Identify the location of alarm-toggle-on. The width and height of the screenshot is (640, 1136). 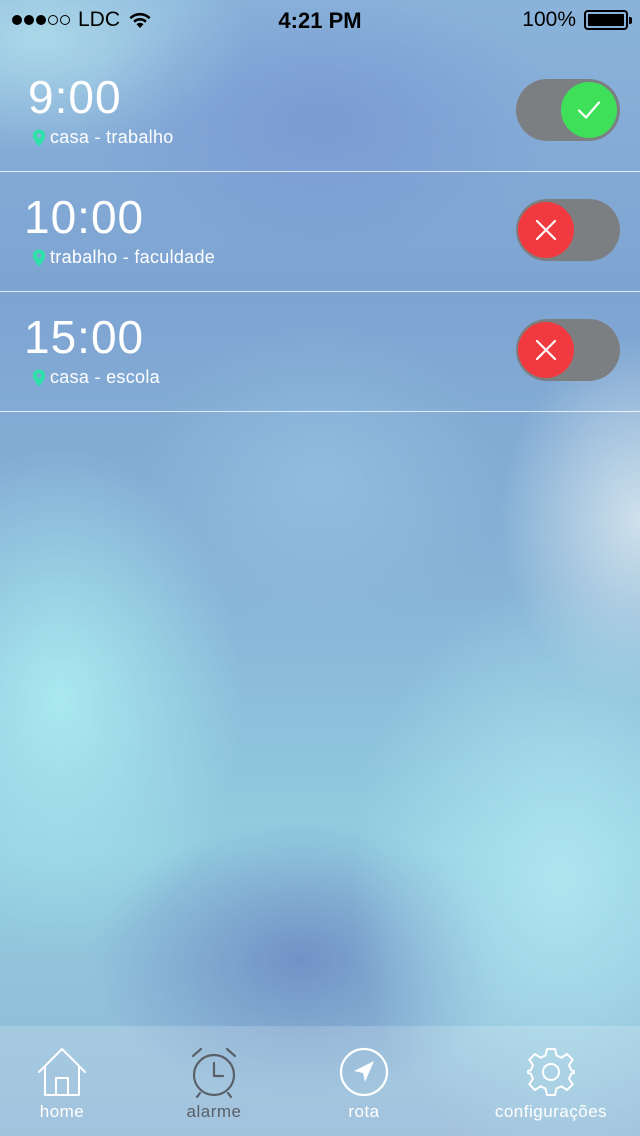
(568, 110).